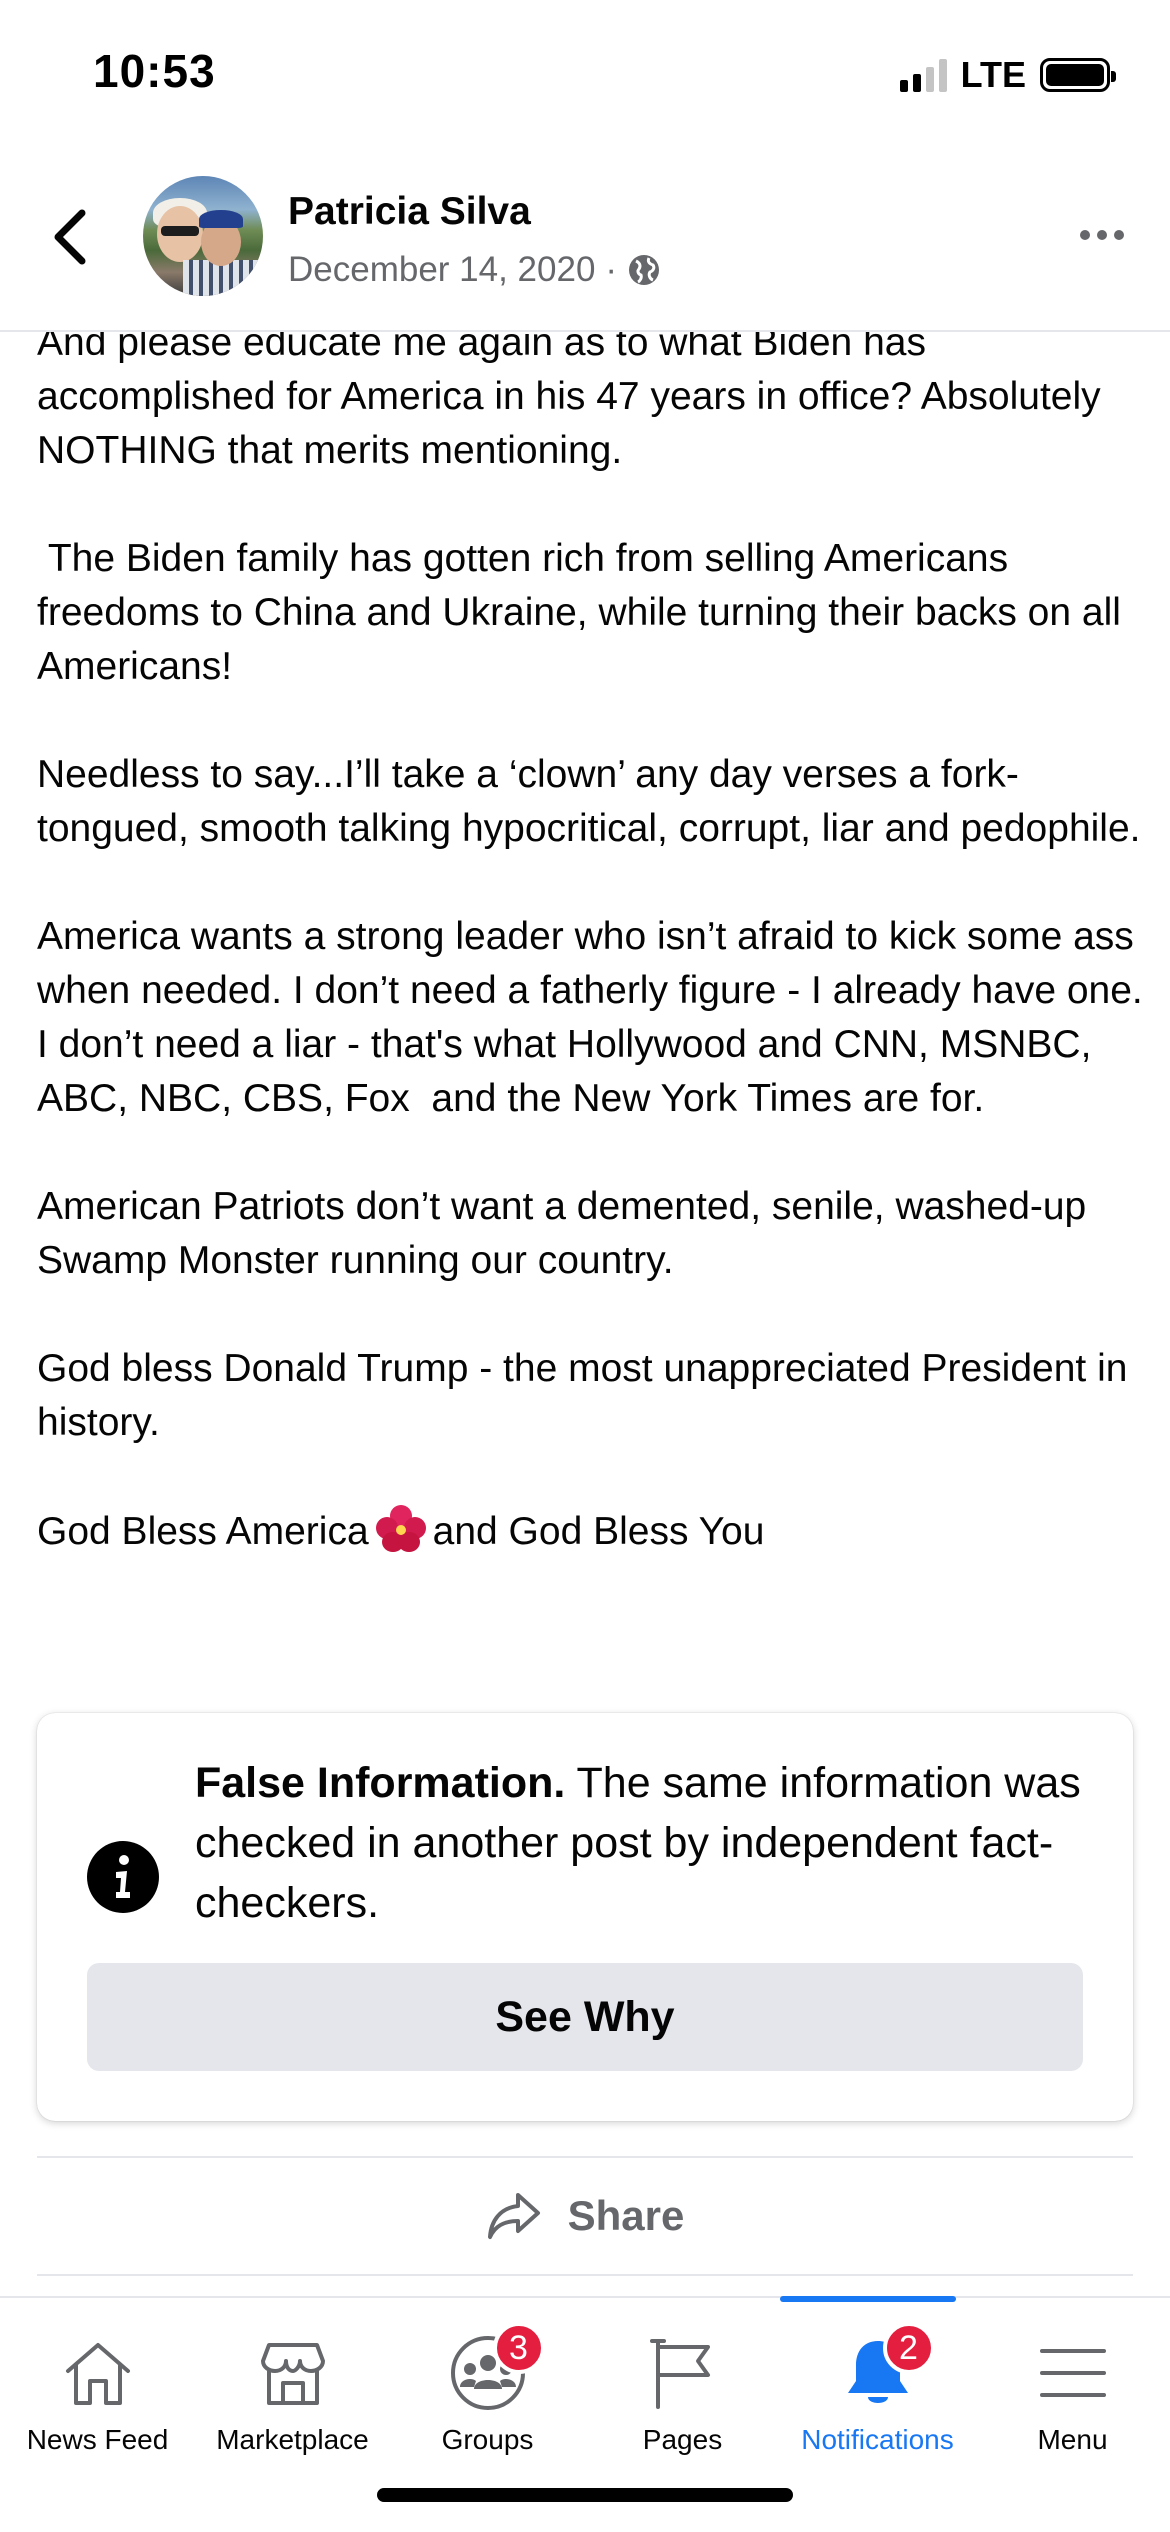 Image resolution: width=1170 pixels, height=2532 pixels. Describe the element at coordinates (679, 2374) in the screenshot. I see `flag-icon` at that location.